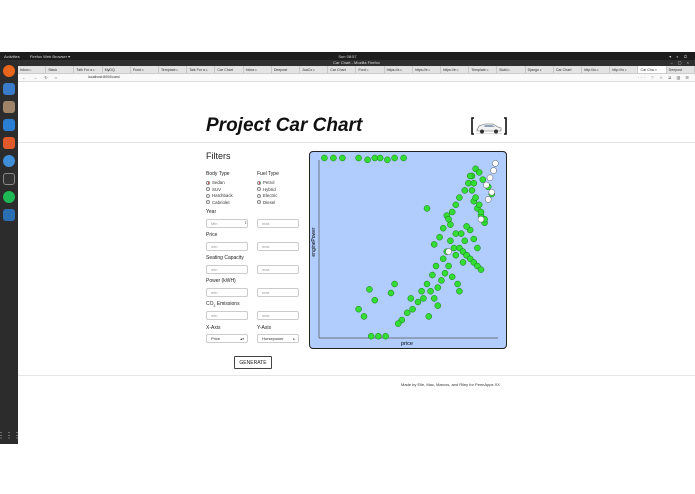 The height and width of the screenshot is (494, 695). Describe the element at coordinates (652, 69) in the screenshot. I see `browser-tab: Car Cha ×` at that location.